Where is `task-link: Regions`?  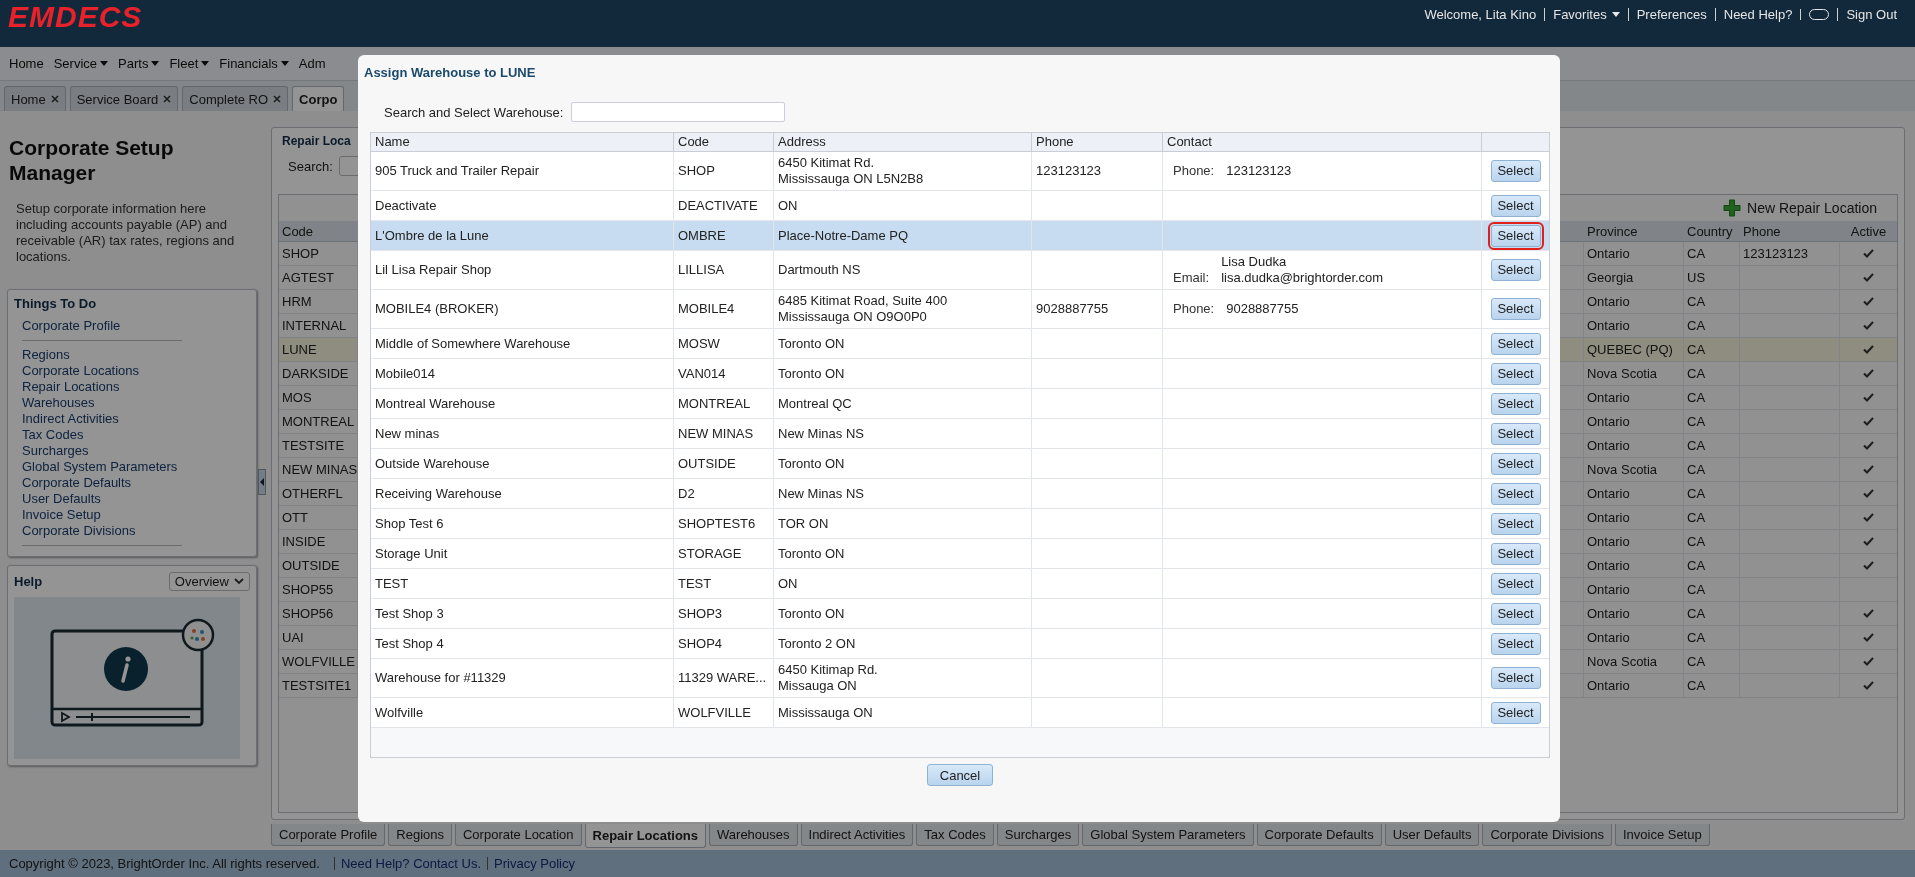
task-link: Regions is located at coordinates (102, 355).